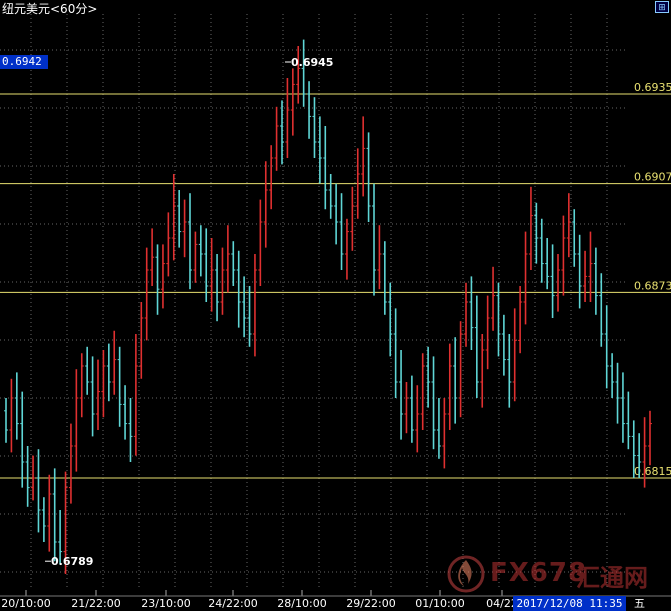 The width and height of the screenshot is (671, 611). What do you see at coordinates (612, 578) in the screenshot?
I see `watermark-brand-cn: 汇通网` at bounding box center [612, 578].